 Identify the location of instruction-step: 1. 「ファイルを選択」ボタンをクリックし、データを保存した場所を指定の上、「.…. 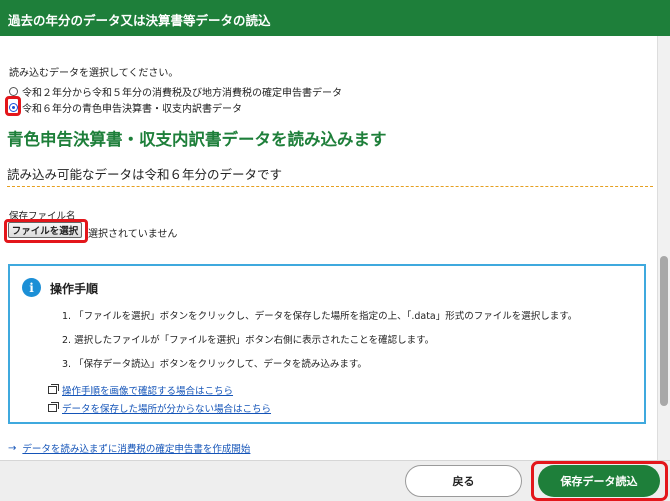
(320, 316).